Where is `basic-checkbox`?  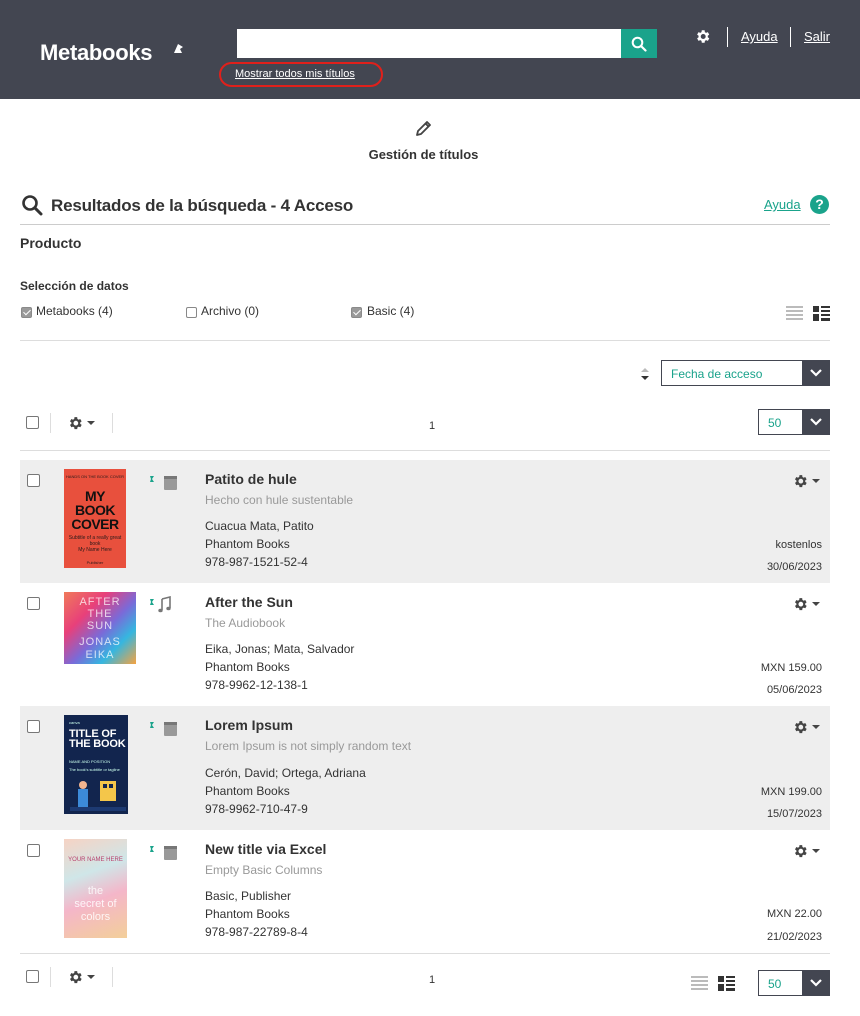
basic-checkbox is located at coordinates (356, 312).